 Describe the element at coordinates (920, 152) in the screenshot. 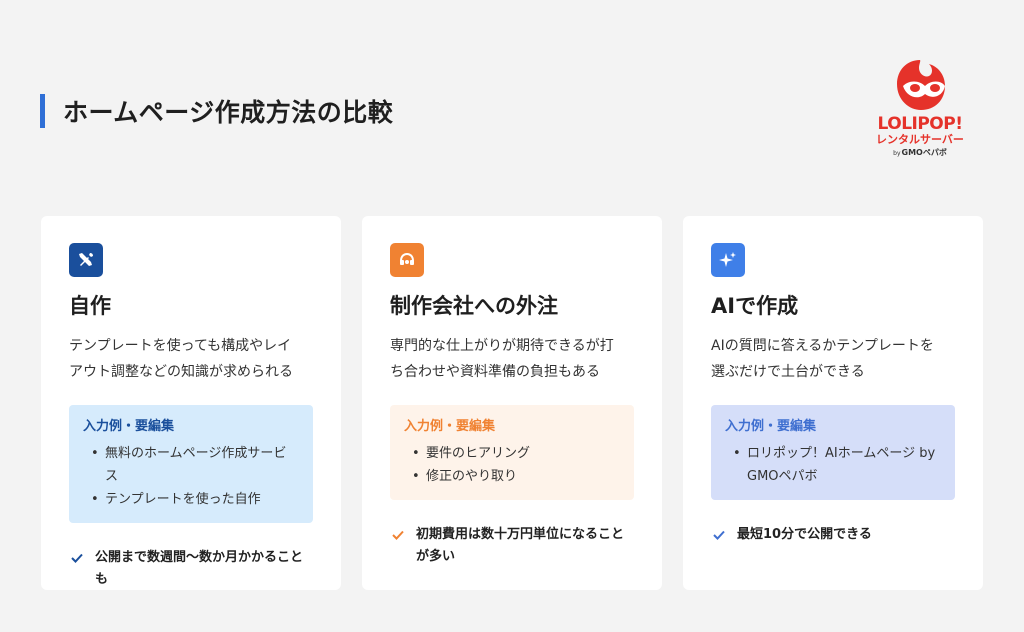

I see `logo-byline: byGMOペパボ` at that location.